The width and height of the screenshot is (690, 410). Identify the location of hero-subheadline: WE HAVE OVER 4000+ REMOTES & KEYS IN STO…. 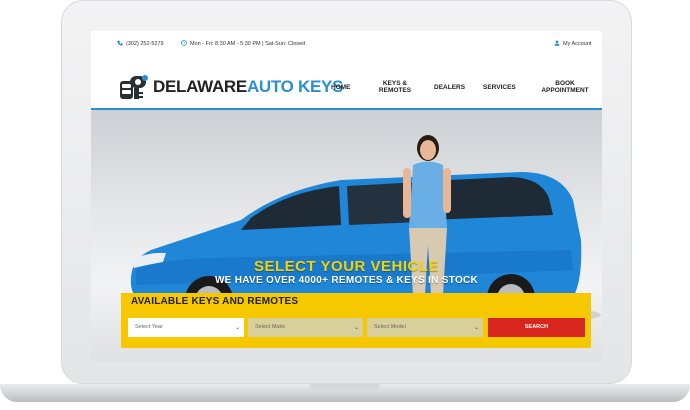
(346, 280).